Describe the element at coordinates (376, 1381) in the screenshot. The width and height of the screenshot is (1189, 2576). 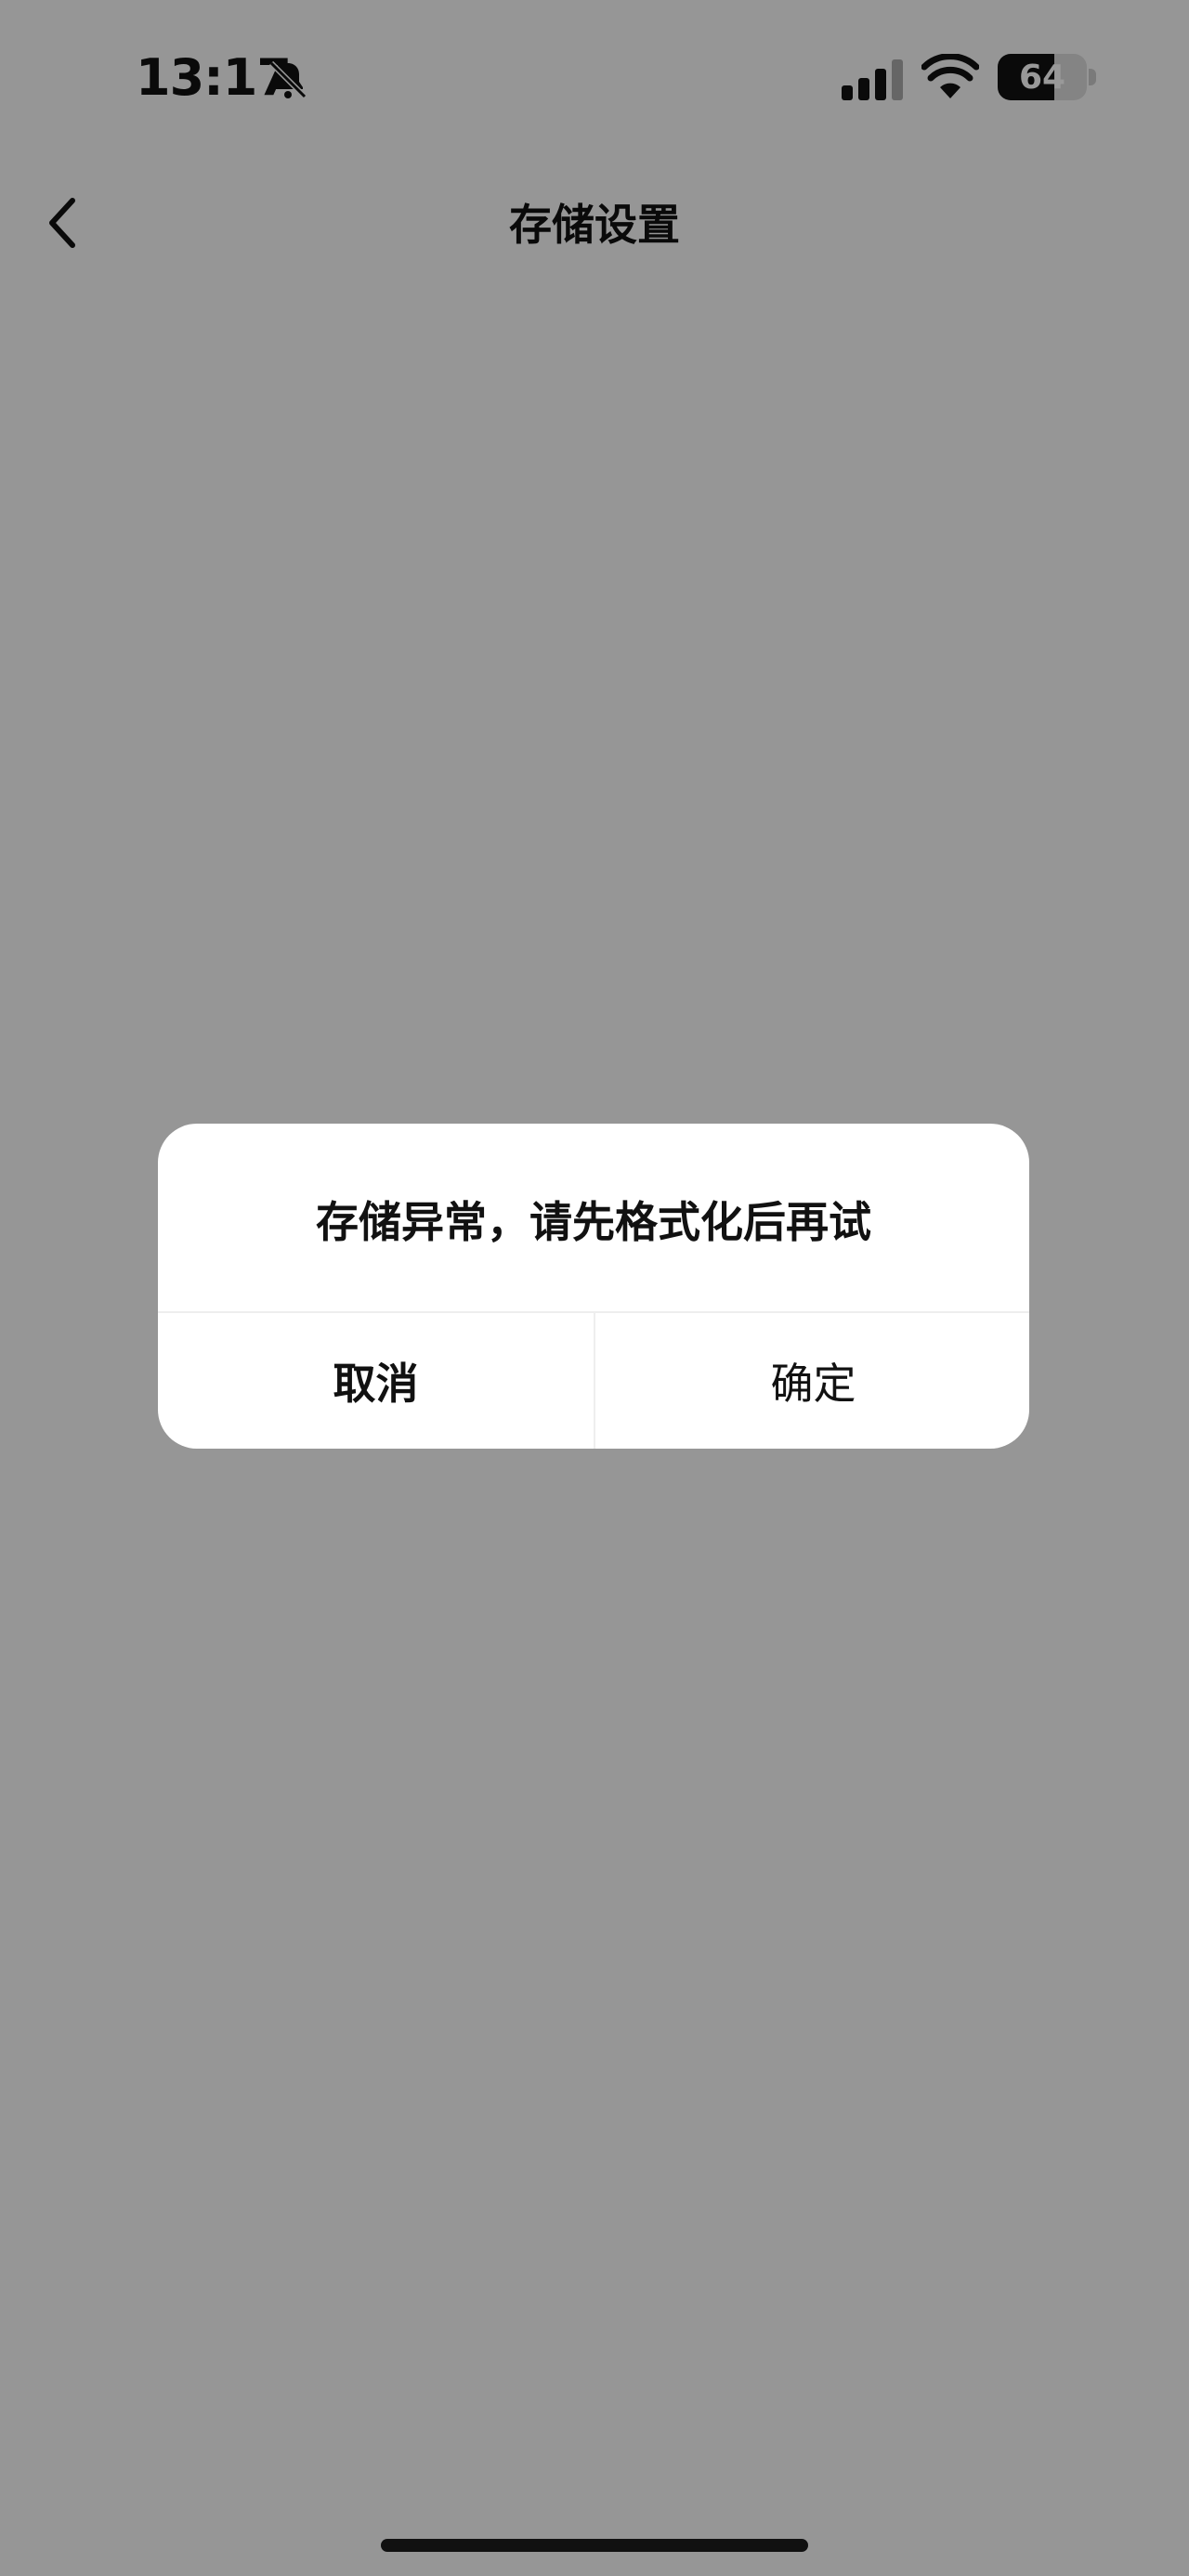
I see `cancel-button: 取消` at that location.